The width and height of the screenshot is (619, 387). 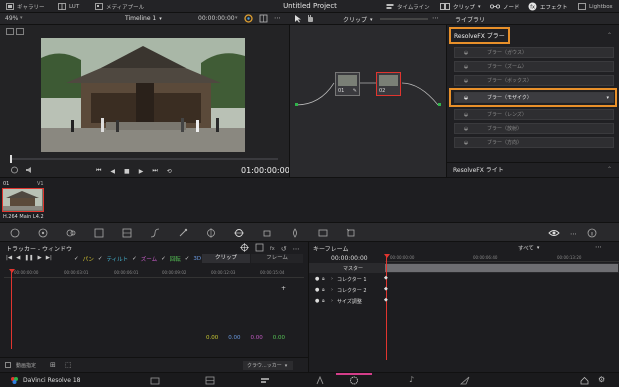 What do you see at coordinates (533, 35) in the screenshot?
I see `library-section-blur: ResolveFX ブラー ⌃` at bounding box center [533, 35].